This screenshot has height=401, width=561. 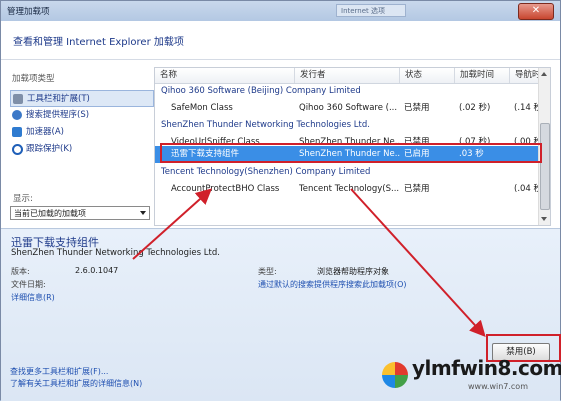 What do you see at coordinates (486, 368) in the screenshot?
I see `watermark-brand: ylmfwin8.com` at bounding box center [486, 368].